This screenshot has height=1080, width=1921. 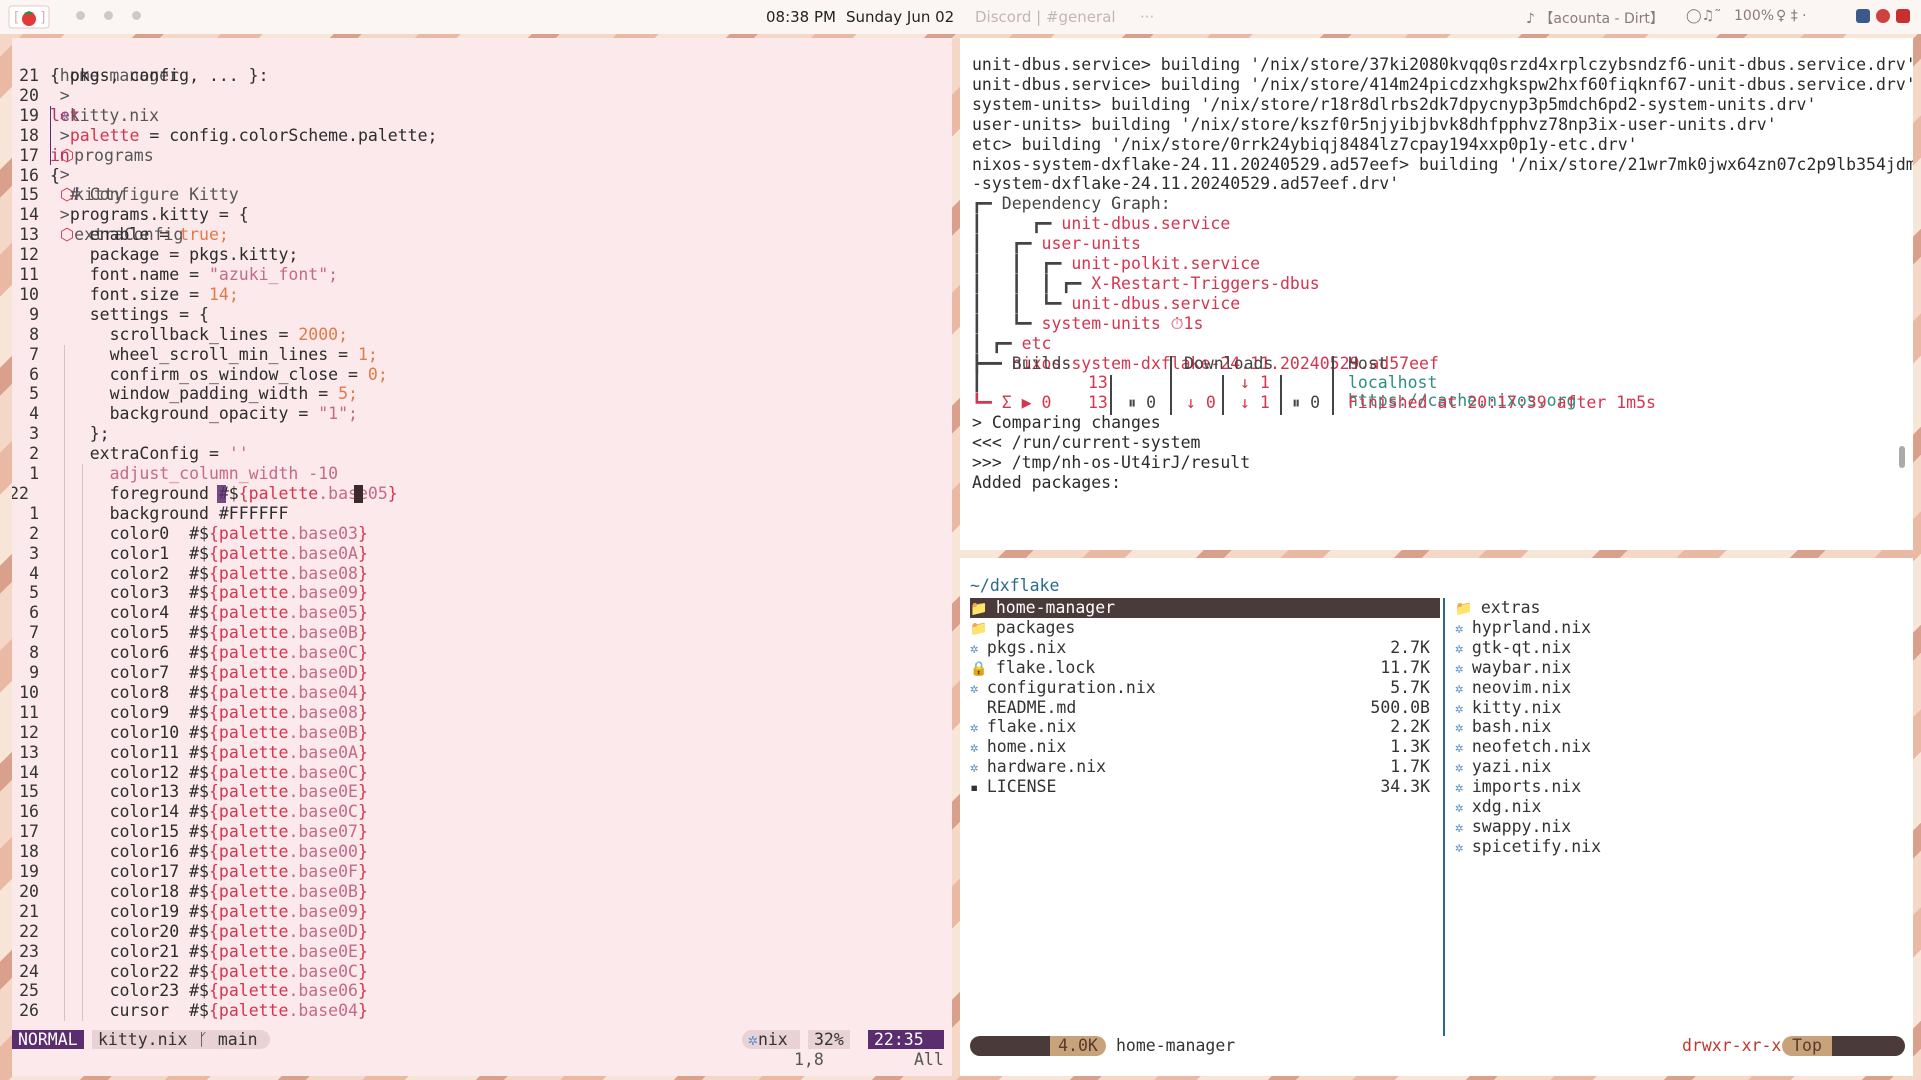 I want to click on preview-row: ✲ hyprland.nix, so click(x=1670, y=629).